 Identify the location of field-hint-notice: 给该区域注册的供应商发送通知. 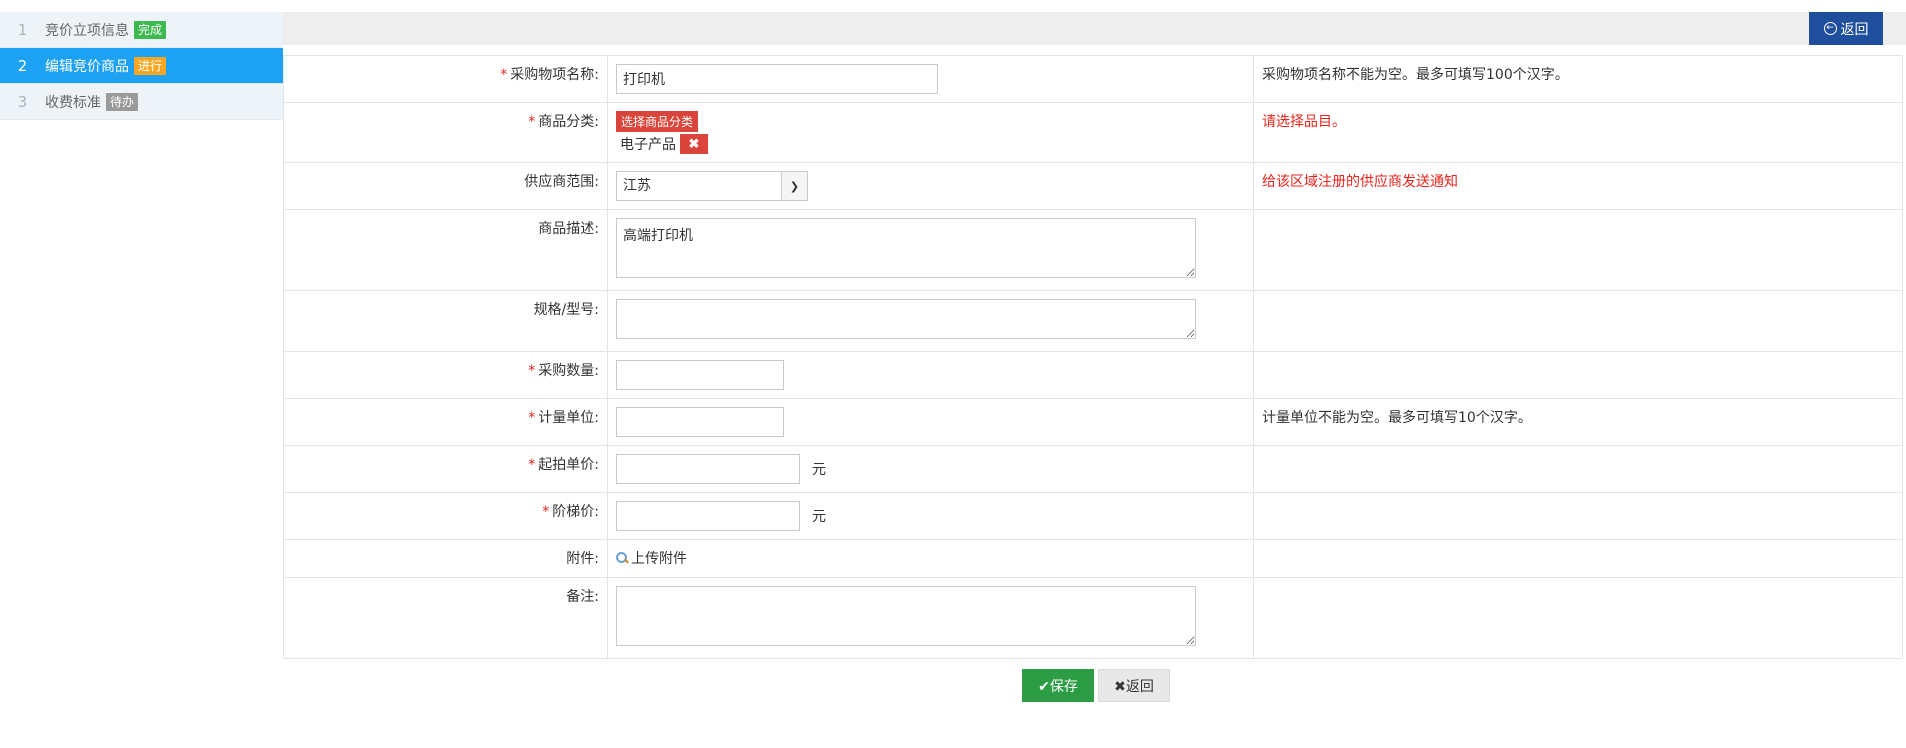
(1578, 186).